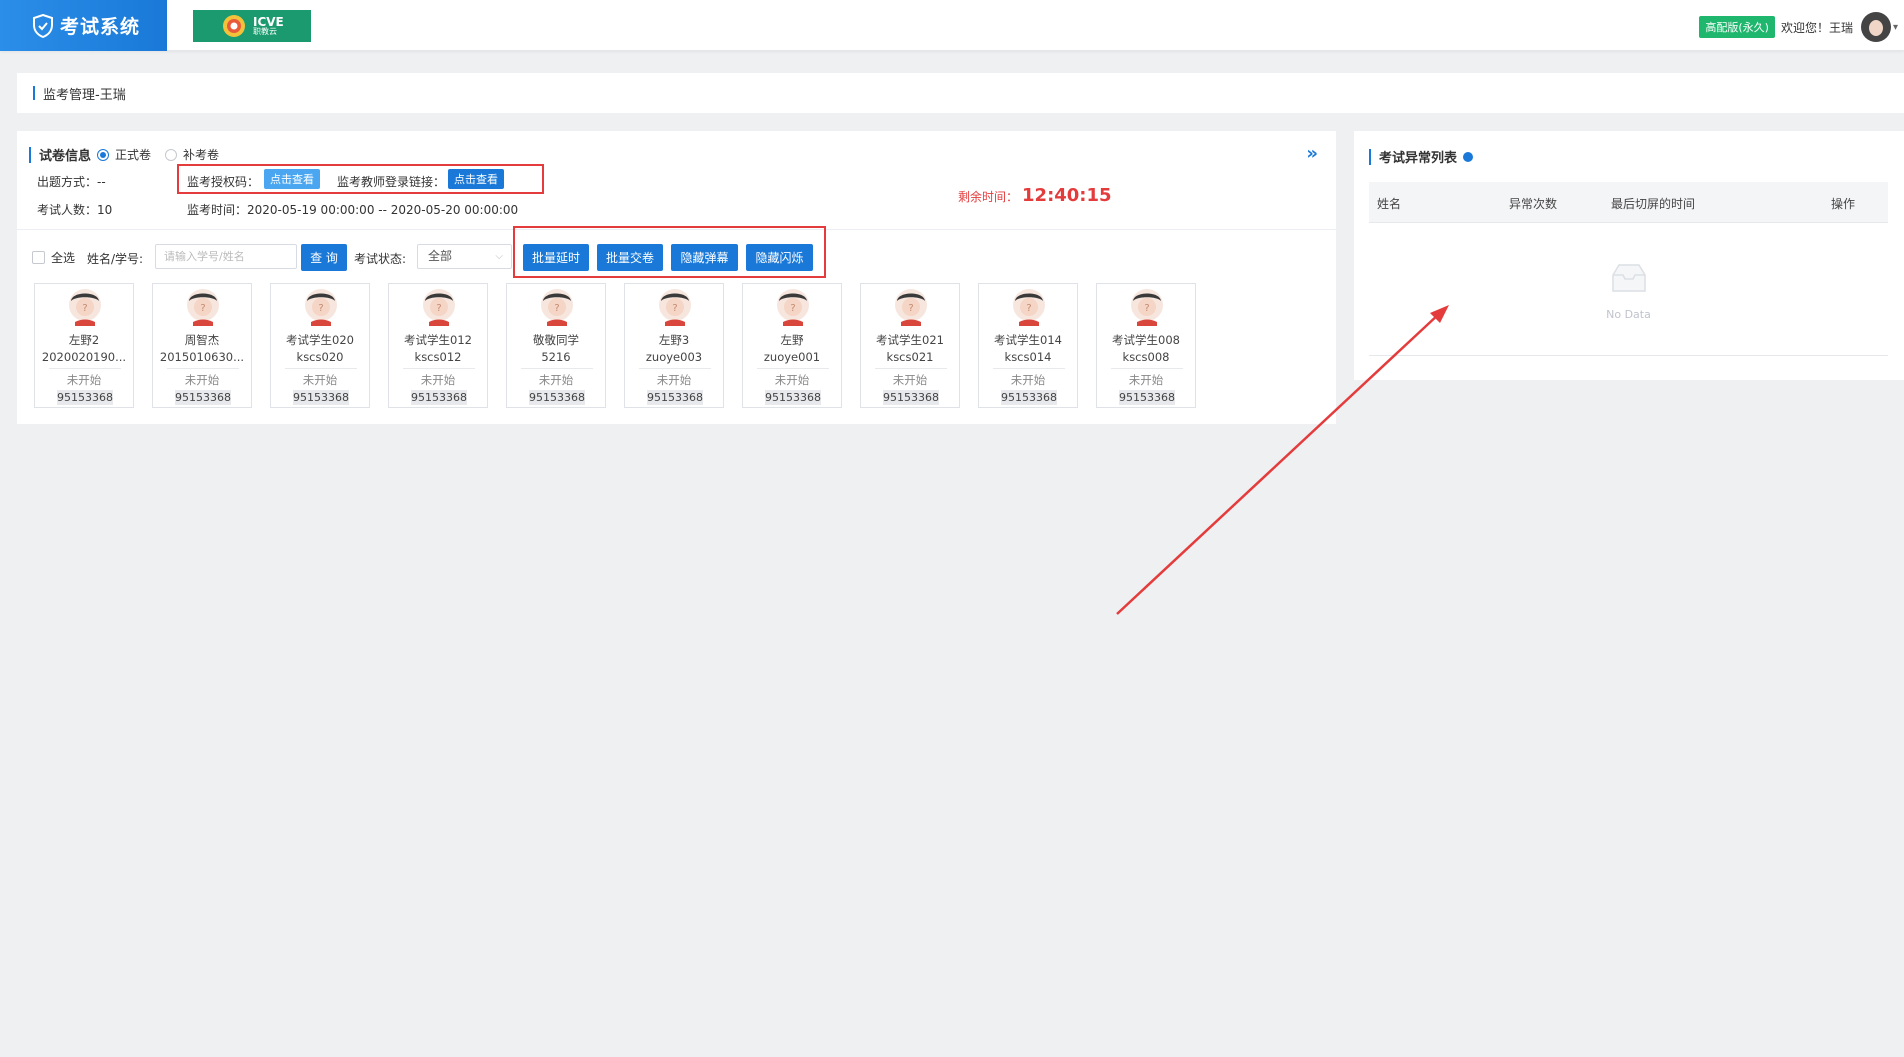 This screenshot has height=1057, width=1904. Describe the element at coordinates (1843, 204) in the screenshot. I see `col-actions: 操作` at that location.